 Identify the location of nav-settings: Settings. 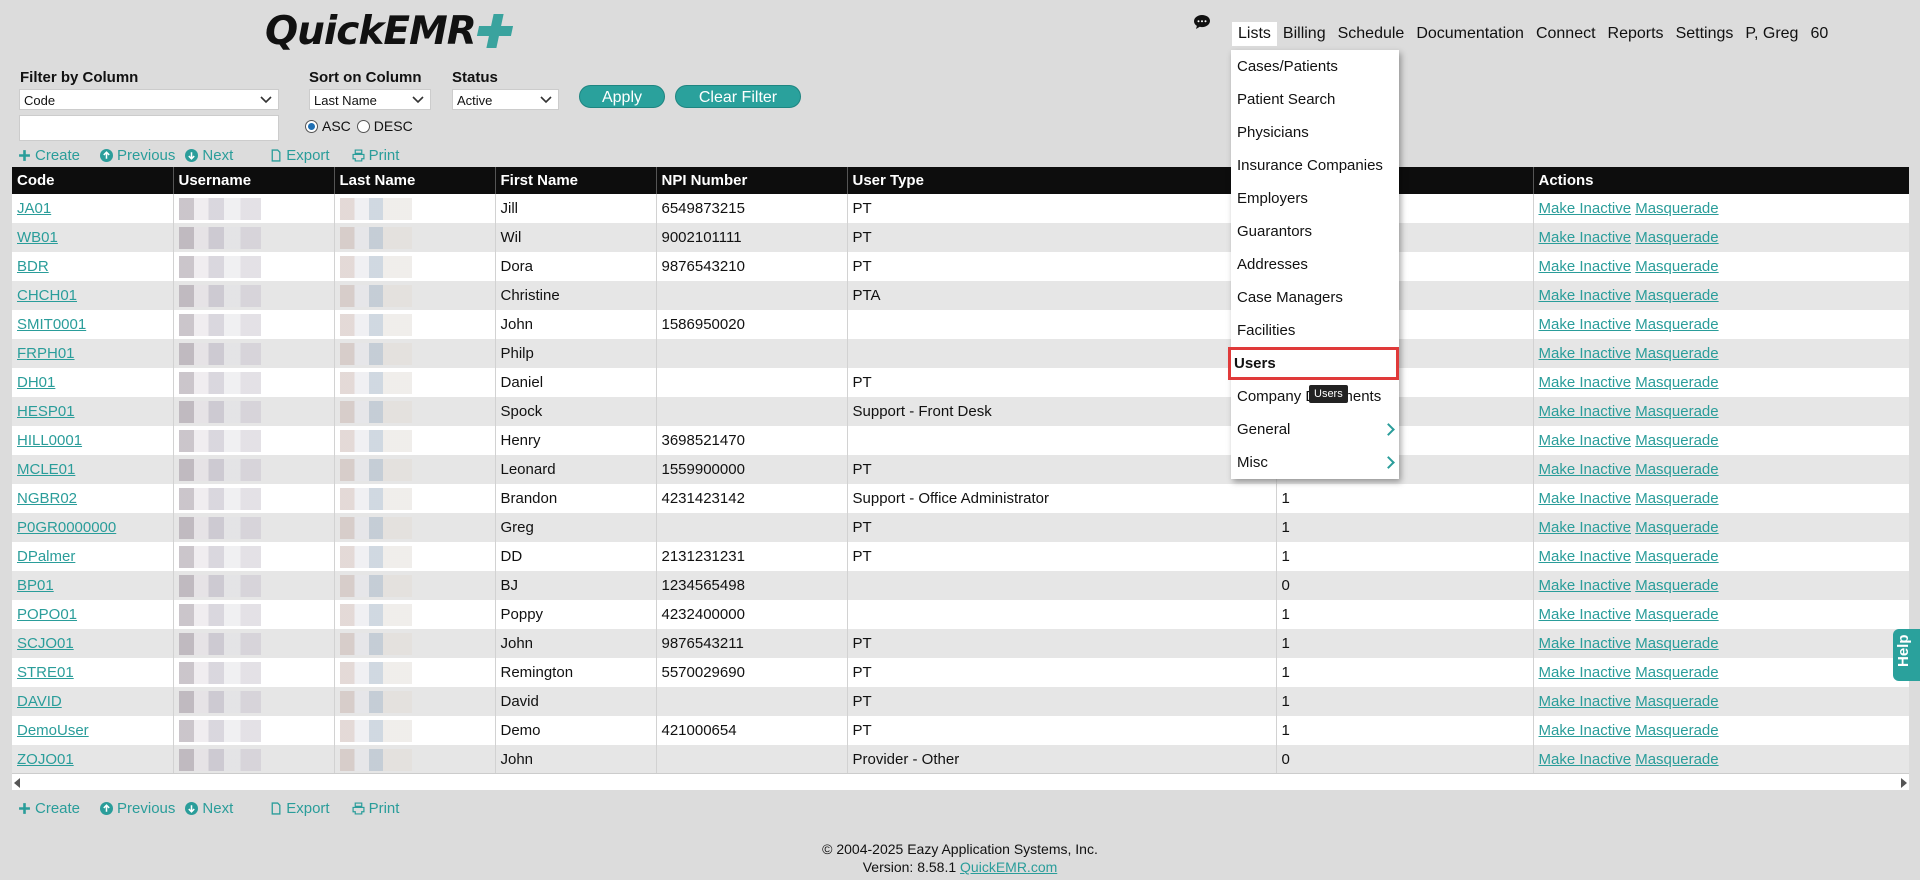
(1705, 34).